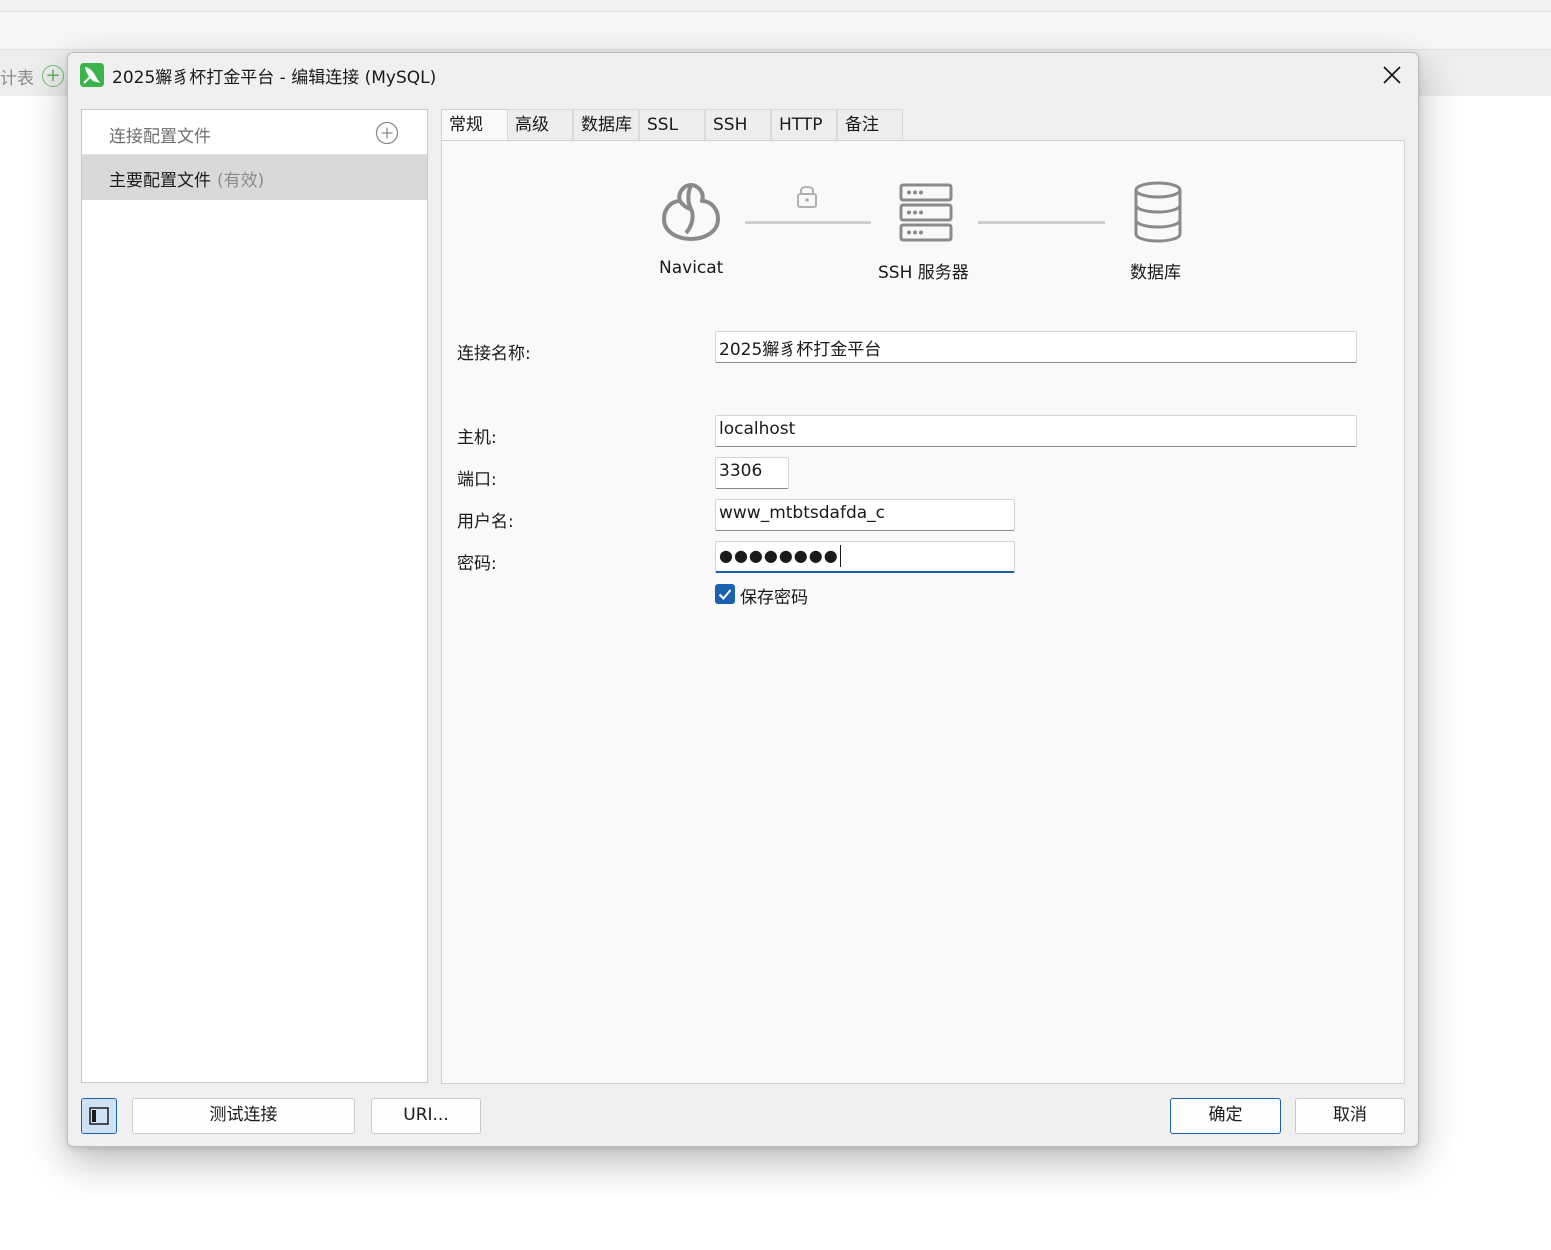 This screenshot has width=1551, height=1250. I want to click on connection-name-label: 连接名称:, so click(494, 354).